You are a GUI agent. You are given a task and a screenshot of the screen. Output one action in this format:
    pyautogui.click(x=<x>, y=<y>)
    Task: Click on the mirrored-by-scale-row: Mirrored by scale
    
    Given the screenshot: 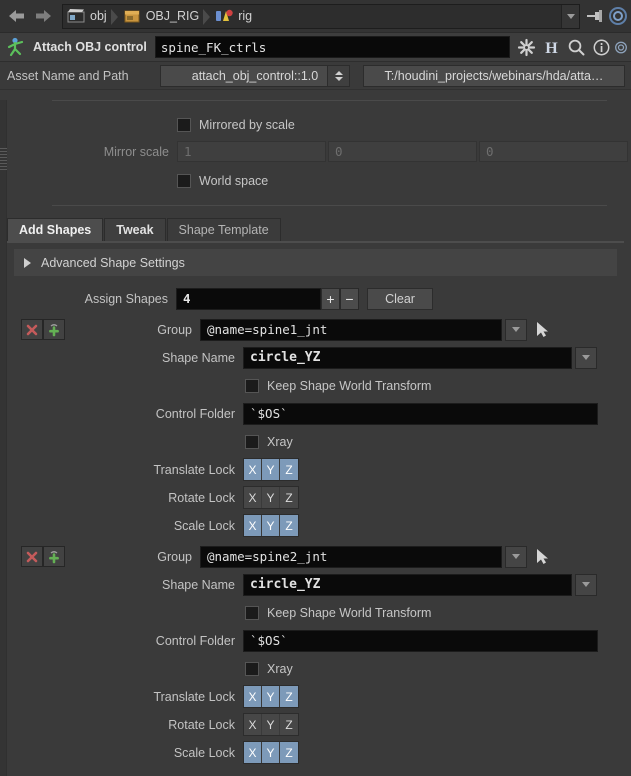 What is the action you would take?
    pyautogui.click(x=319, y=124)
    